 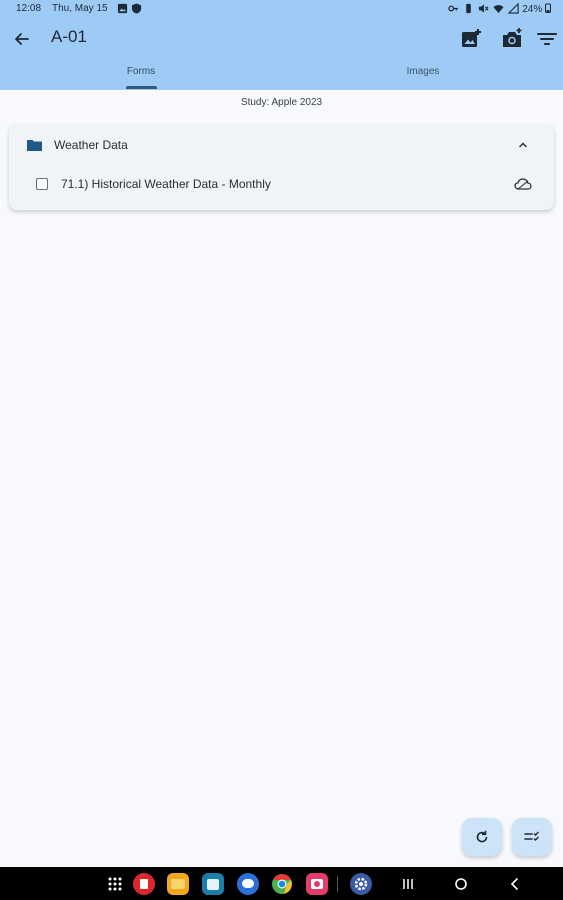 I want to click on refresh-button, so click(x=482, y=837).